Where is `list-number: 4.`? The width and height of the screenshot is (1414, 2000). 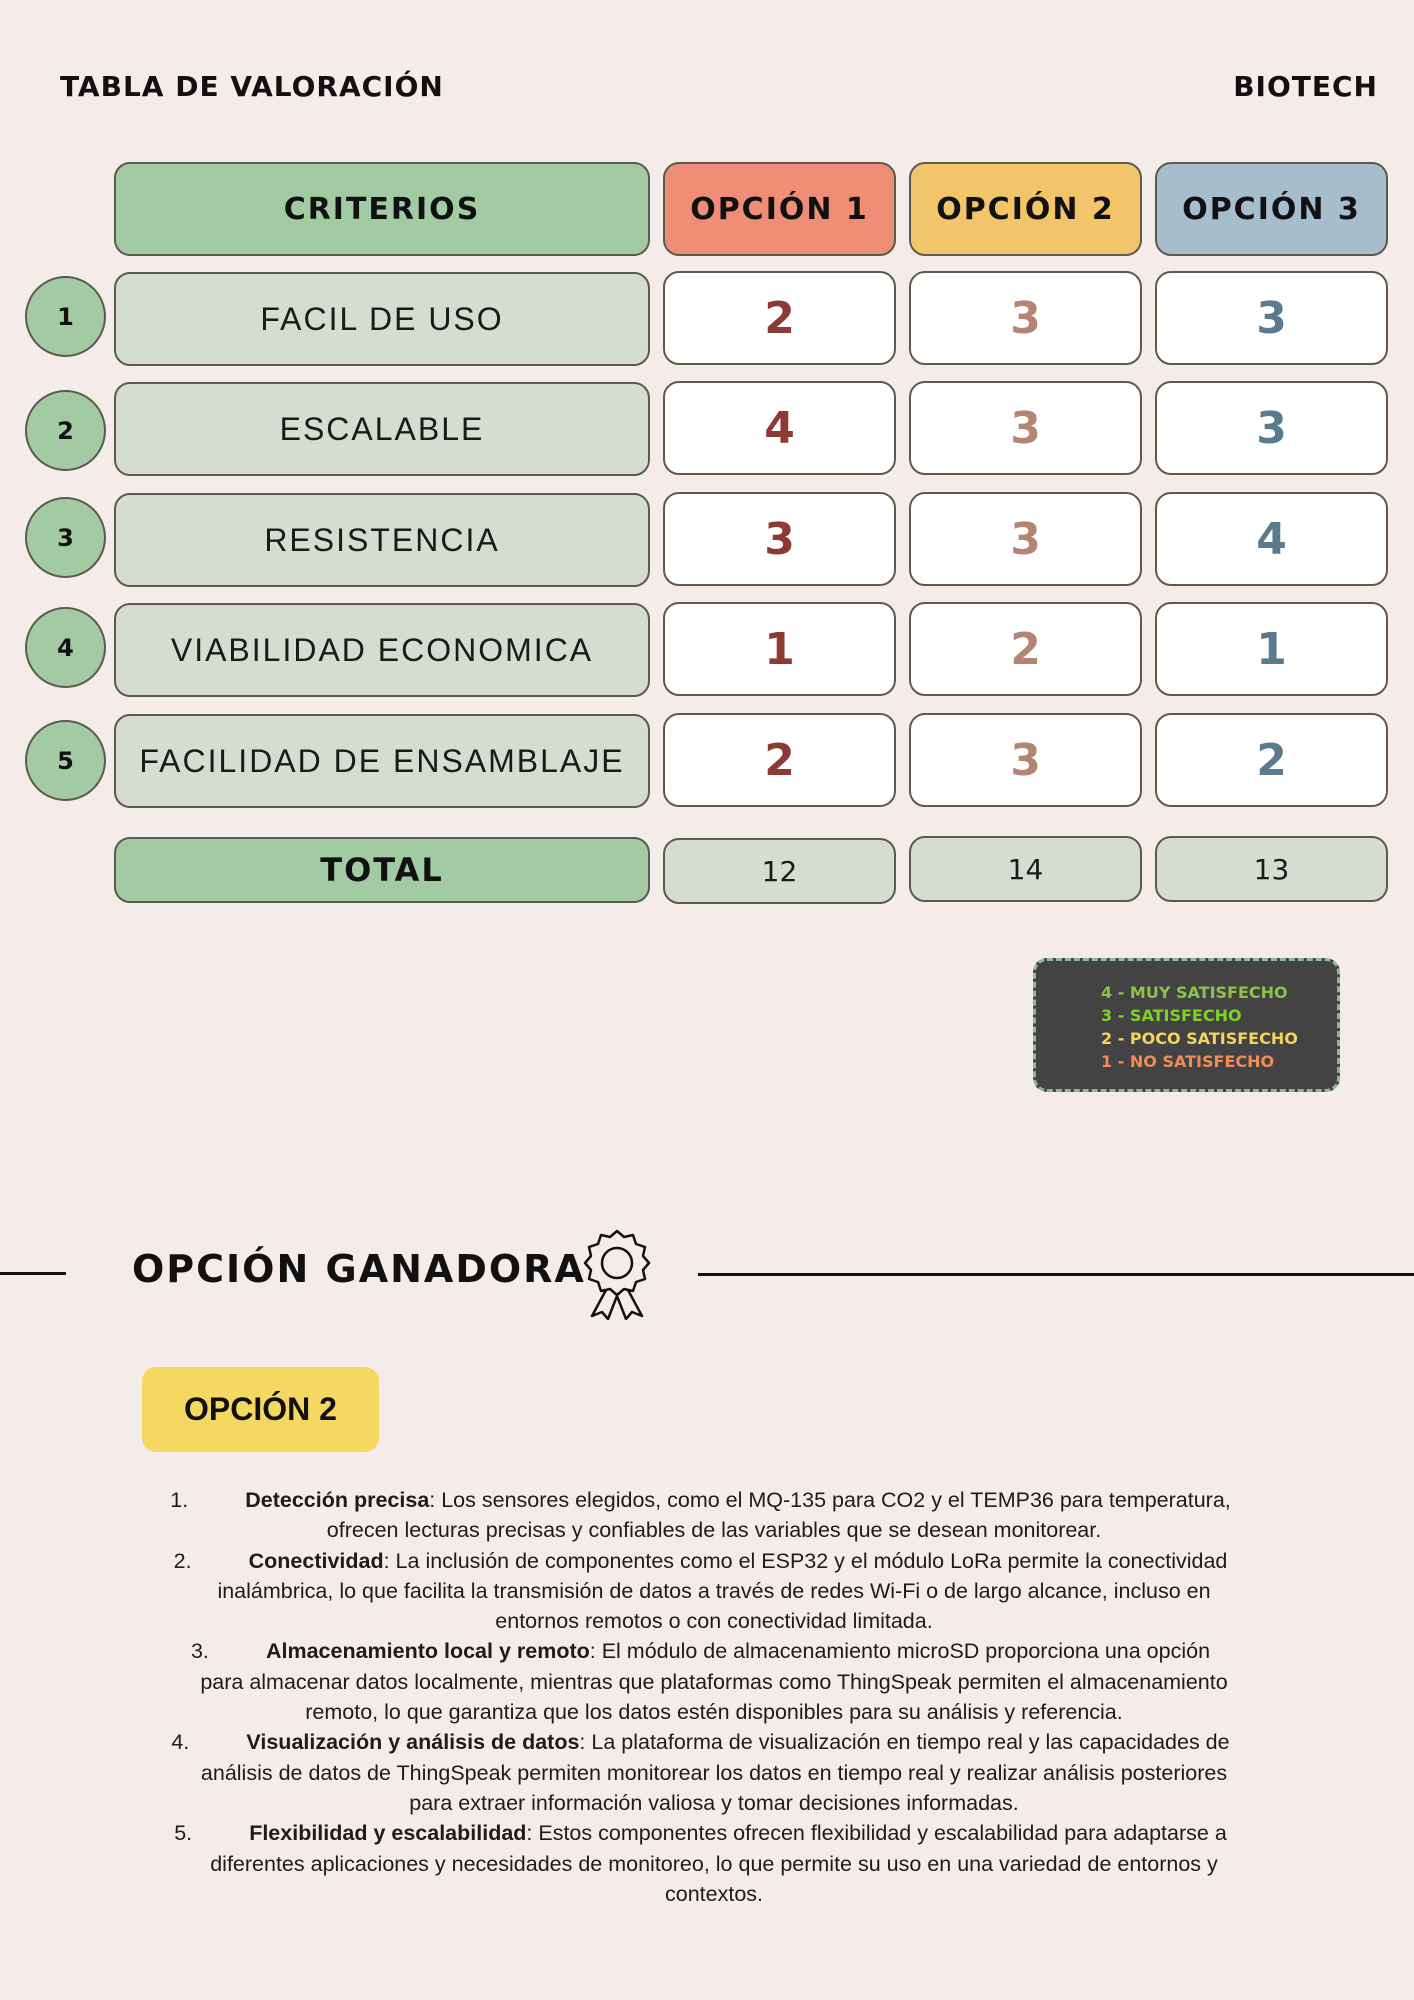
list-number: 4. is located at coordinates (180, 1742).